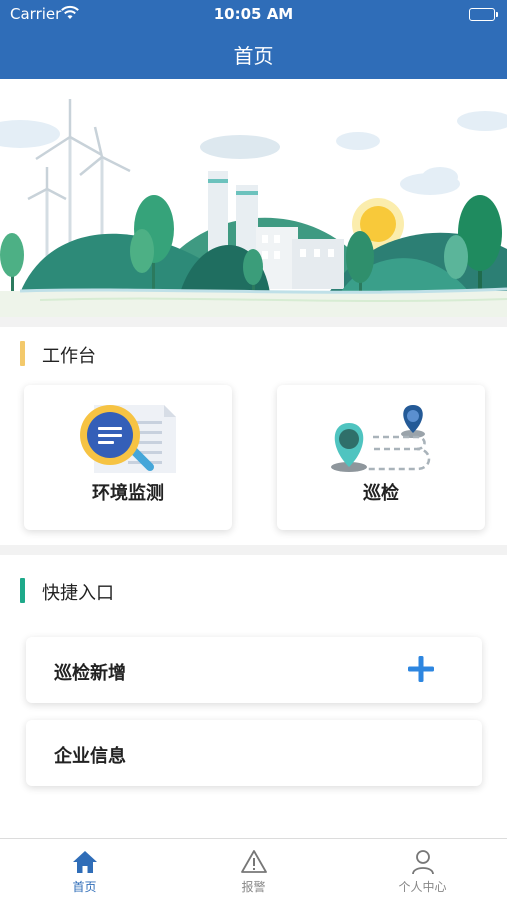 This screenshot has height=900, width=507. What do you see at coordinates (381, 436) in the screenshot?
I see `route-pin-icon` at bounding box center [381, 436].